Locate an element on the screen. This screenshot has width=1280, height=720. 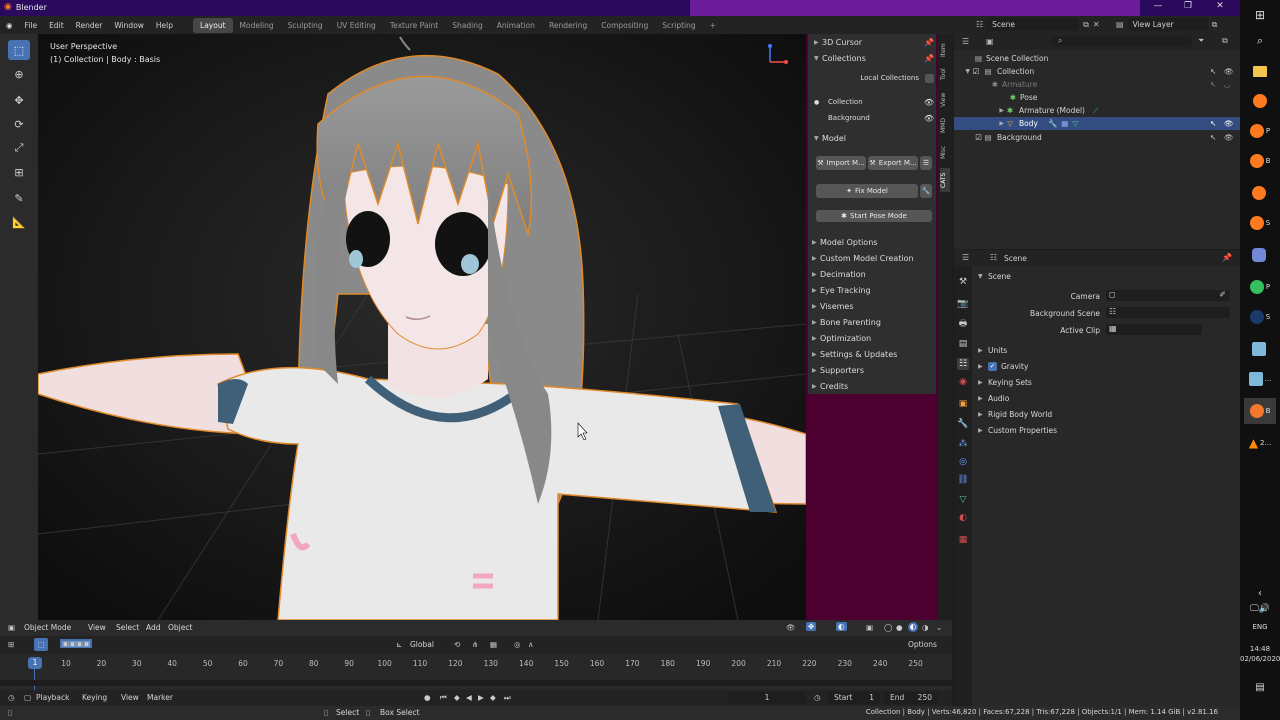
end-frame-field: End 250 is located at coordinates (911, 698).